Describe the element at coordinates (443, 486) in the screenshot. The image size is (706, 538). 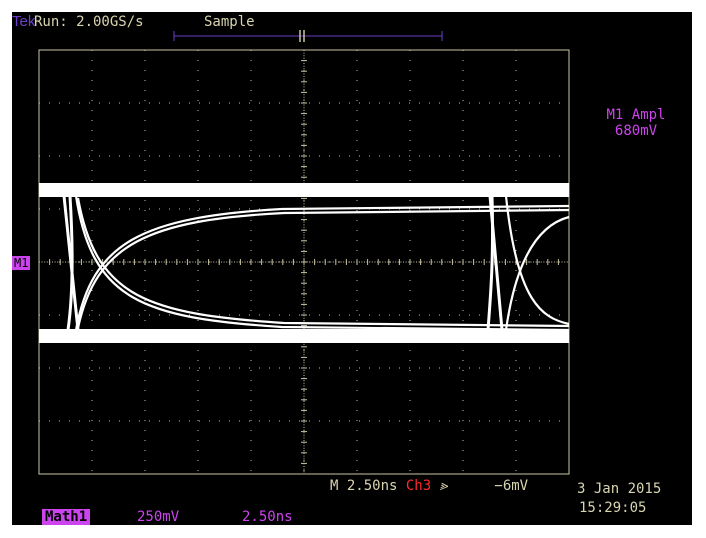
I see `rising-edge-icon: ⪢` at that location.